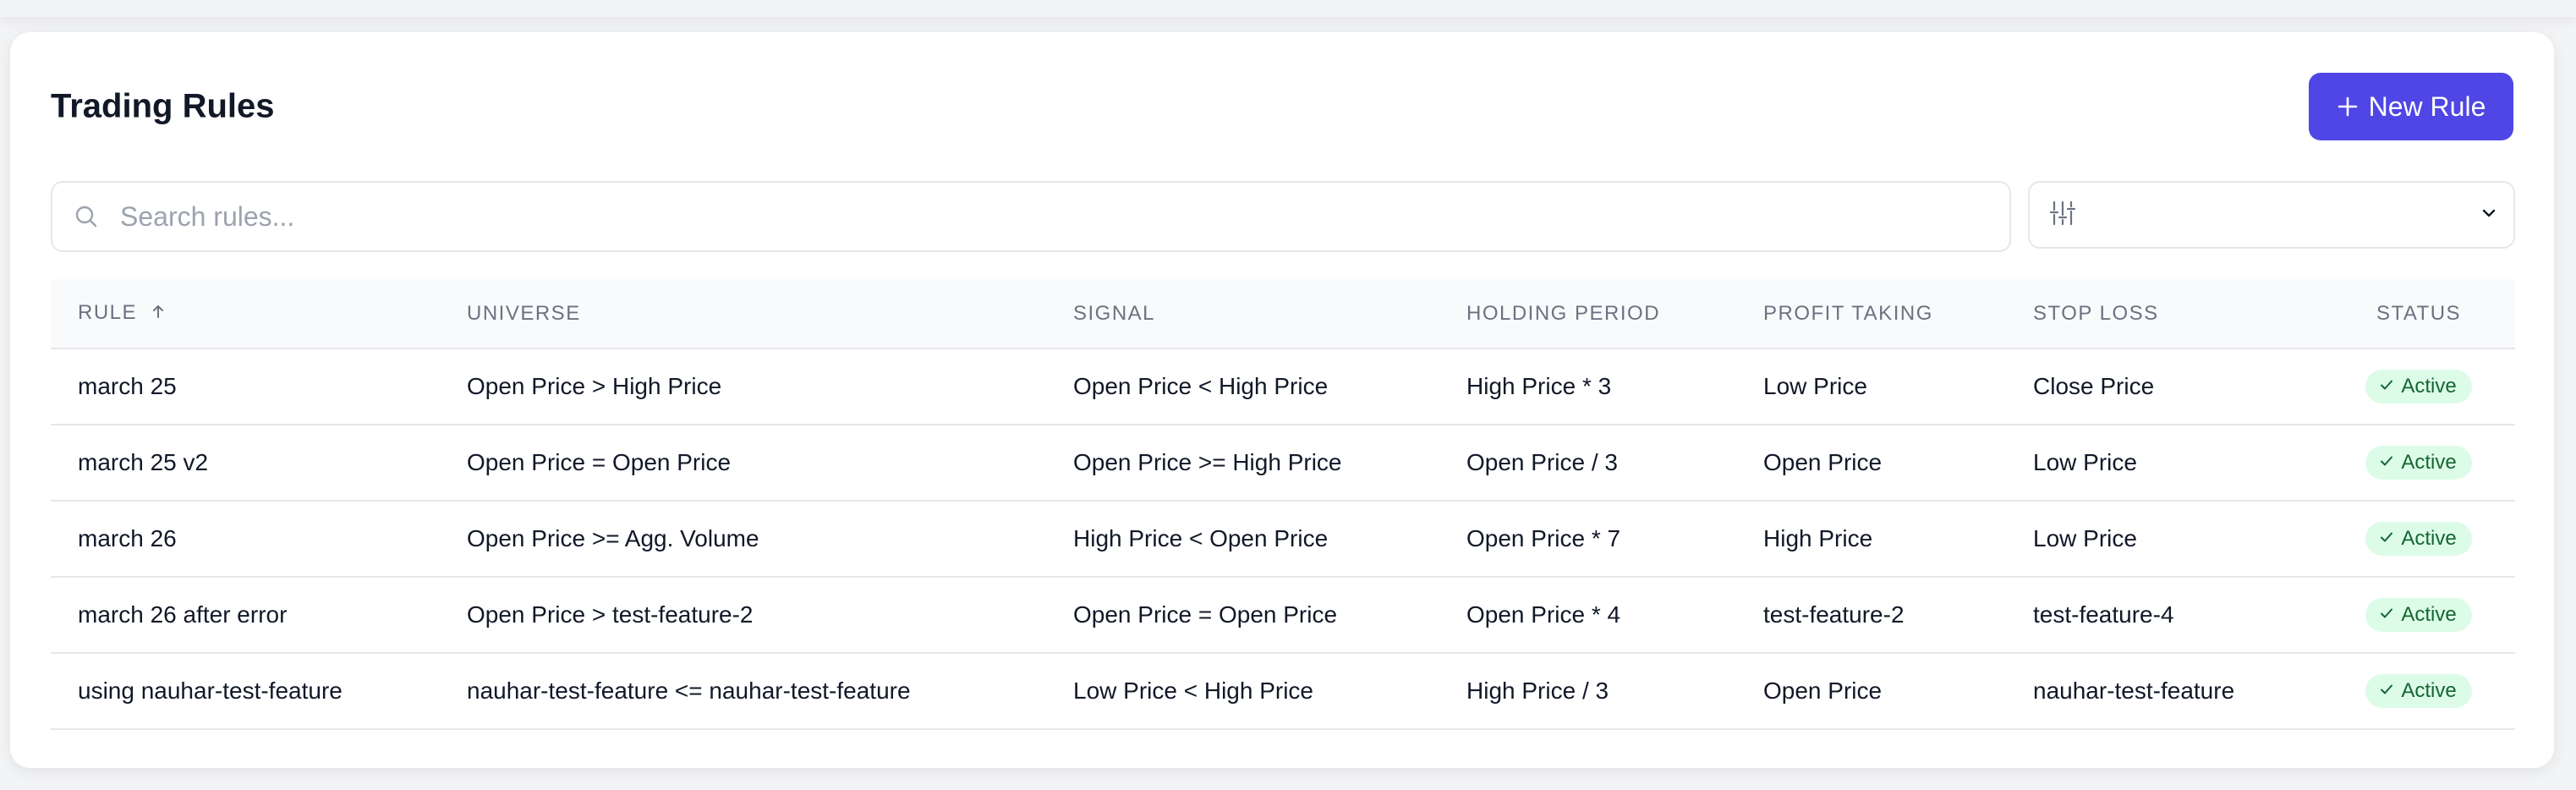 The image size is (2576, 790). I want to click on cell-universe: Open Price > High Price, so click(743, 386).